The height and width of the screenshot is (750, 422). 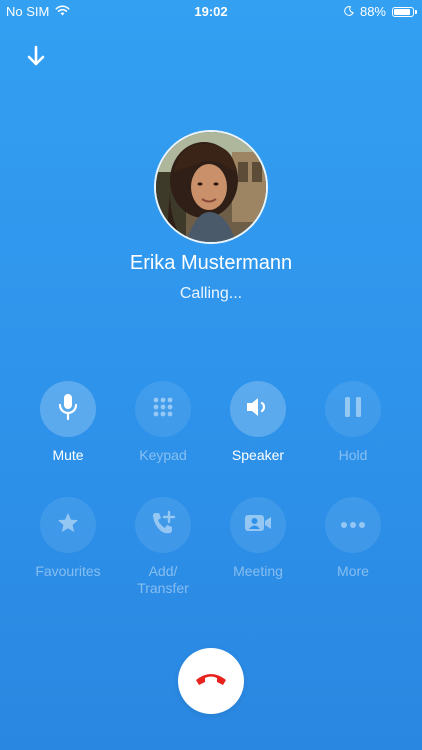 I want to click on hold-button: Hold, so click(x=353, y=422).